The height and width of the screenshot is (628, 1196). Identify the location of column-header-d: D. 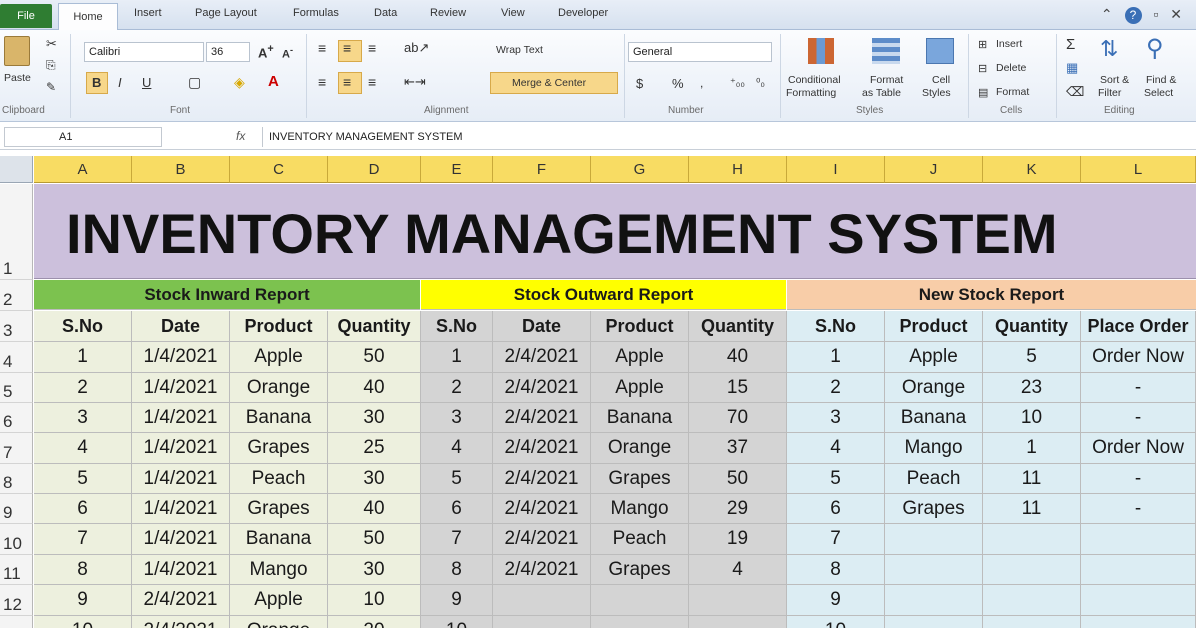
(374, 169).